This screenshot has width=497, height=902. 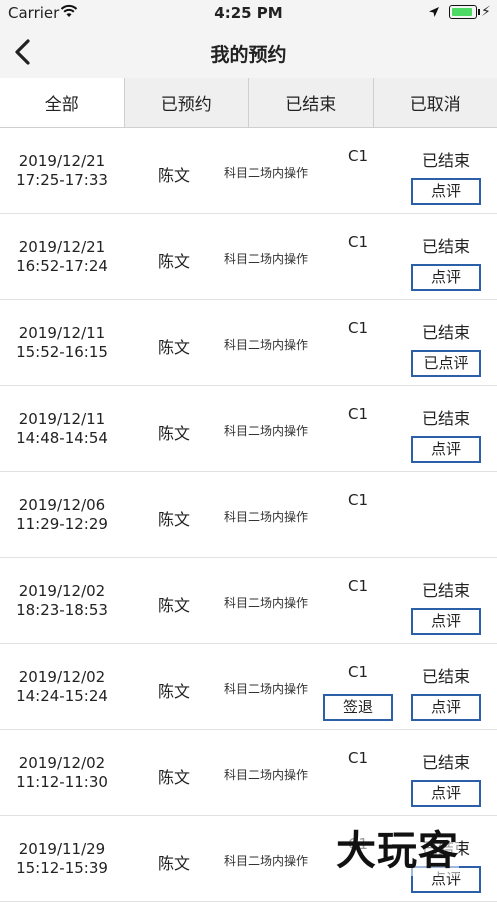 I want to click on appointment-row: 2019/12/2116:52-17:24 陈文 科目二场内操作 C1 已结束点评, so click(x=248, y=257).